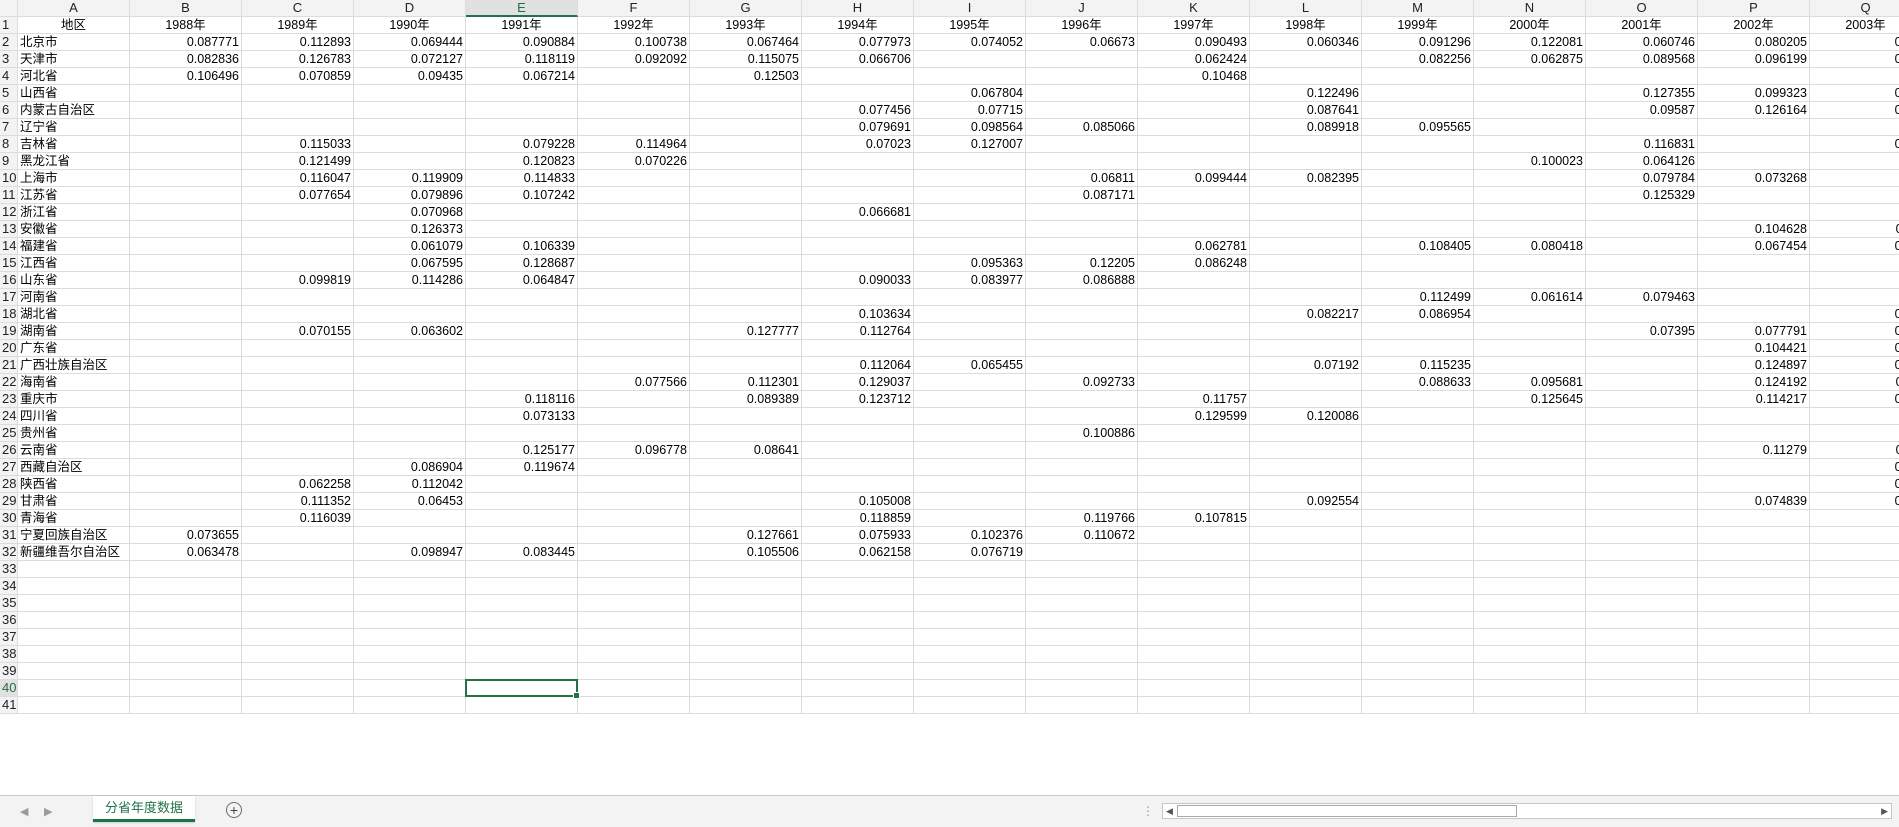 This screenshot has width=1899, height=827. Describe the element at coordinates (858, 93) in the screenshot. I see `cell-h5` at that location.